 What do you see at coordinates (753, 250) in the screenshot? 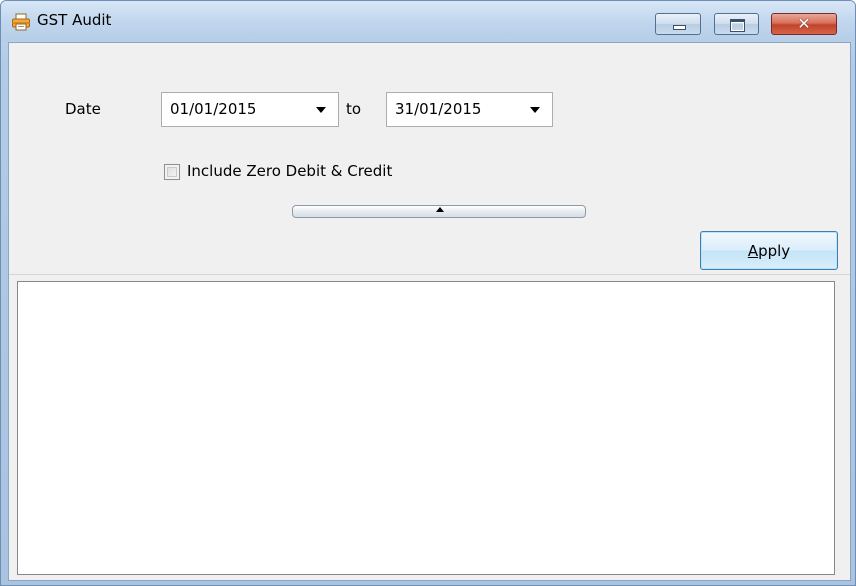
I see `apply-mnemonic: A` at bounding box center [753, 250].